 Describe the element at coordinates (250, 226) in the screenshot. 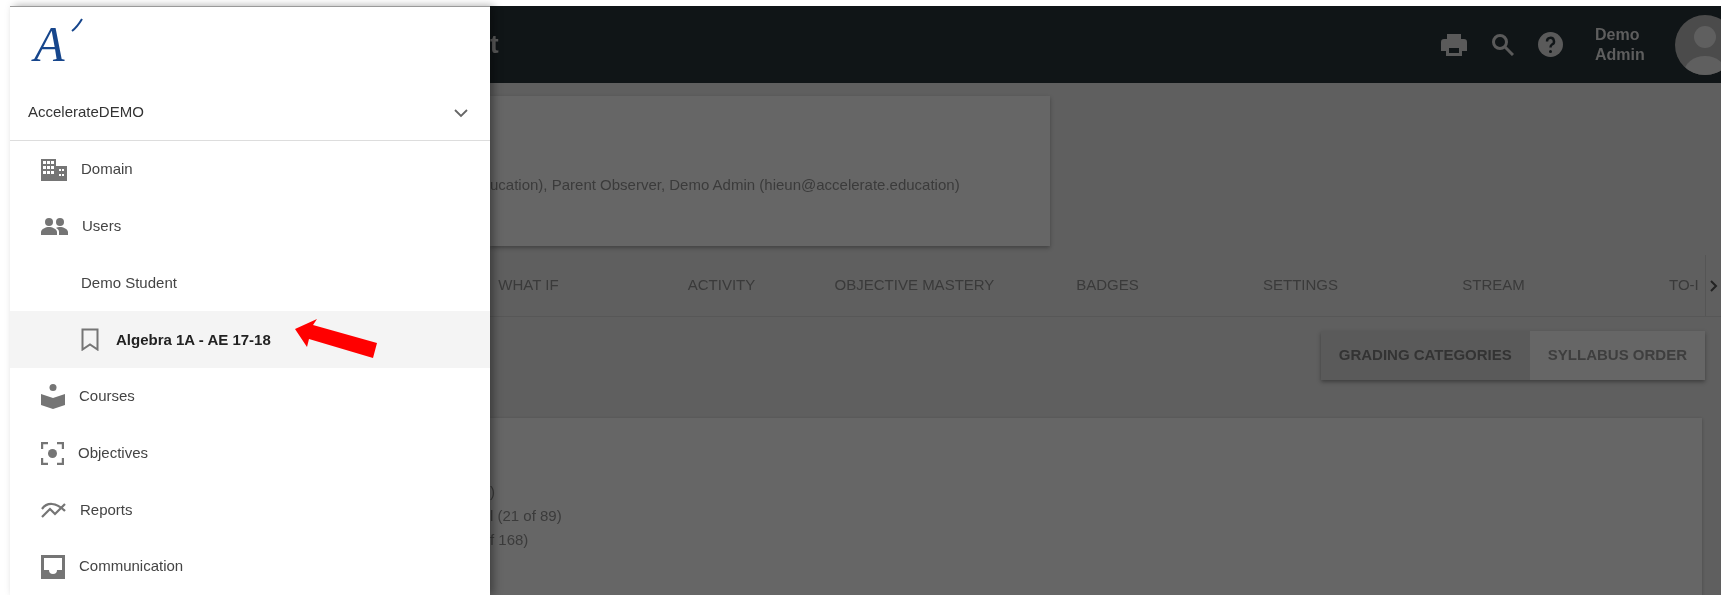

I see `nav-item: Users` at that location.